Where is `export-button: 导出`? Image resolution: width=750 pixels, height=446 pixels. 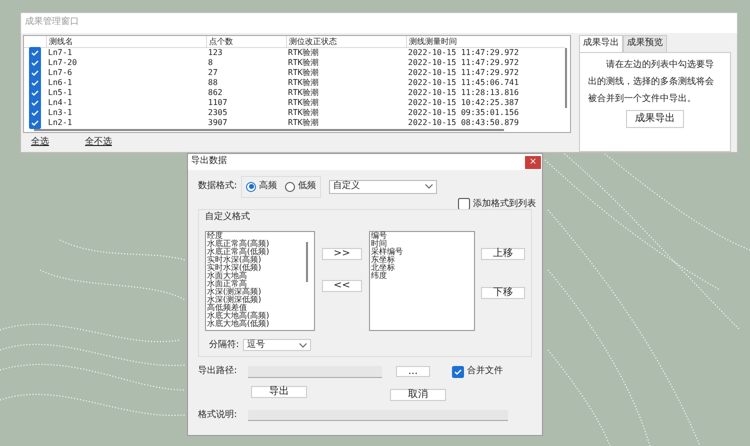
export-button: 导出 is located at coordinates (279, 392).